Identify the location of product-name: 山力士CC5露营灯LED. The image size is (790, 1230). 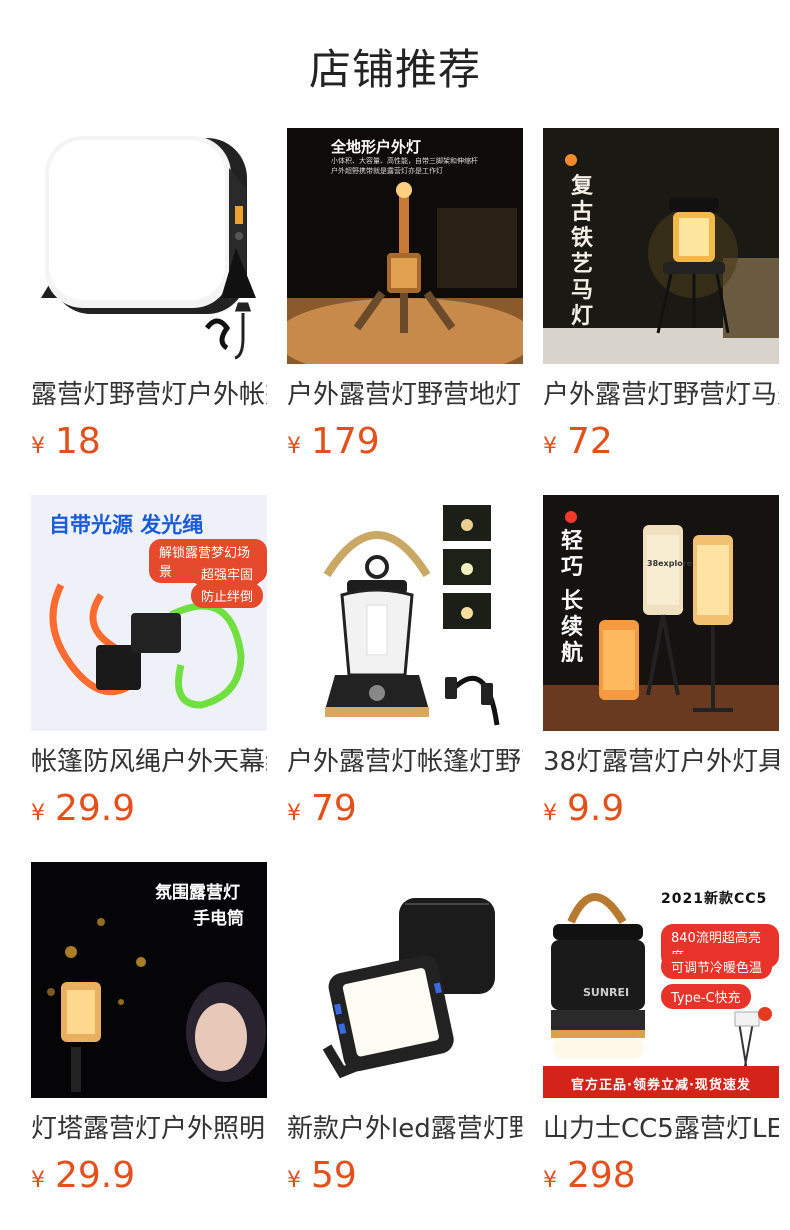
(661, 1129).